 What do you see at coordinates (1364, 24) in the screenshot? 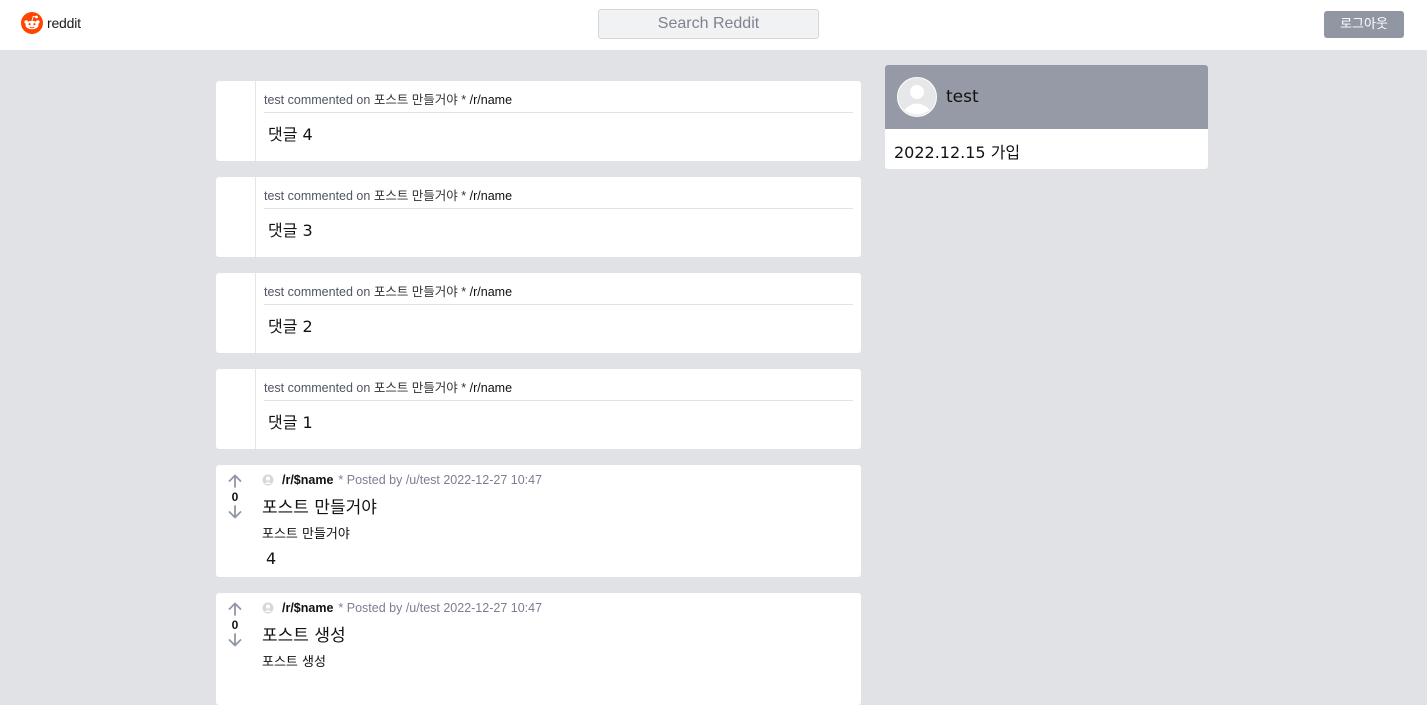
I see `logout-button: 로그아웃` at bounding box center [1364, 24].